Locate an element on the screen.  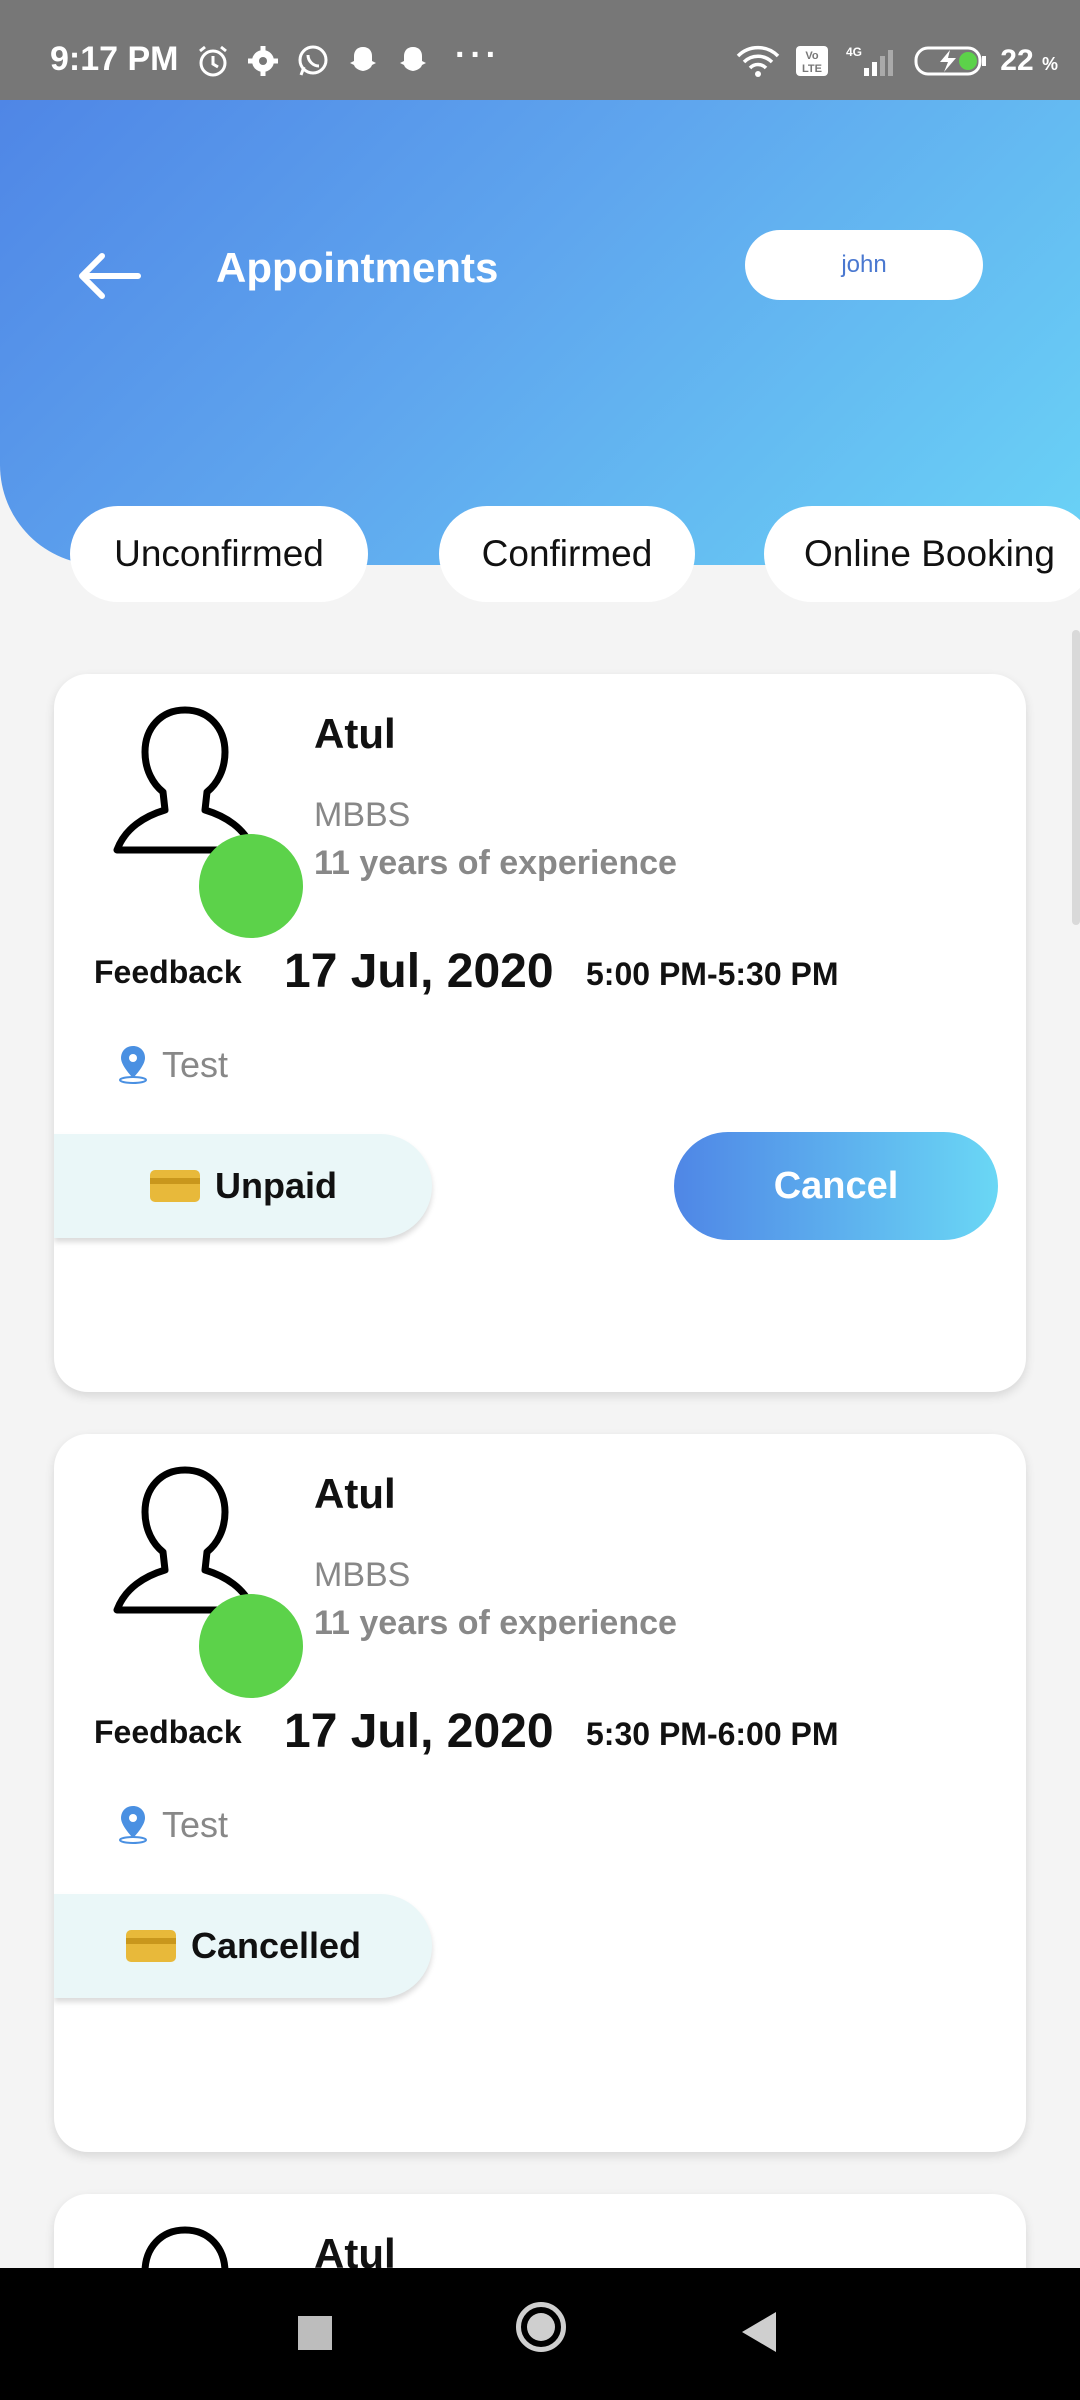
appointment-time: 5:00 PM-5:30 PM is located at coordinates (712, 974).